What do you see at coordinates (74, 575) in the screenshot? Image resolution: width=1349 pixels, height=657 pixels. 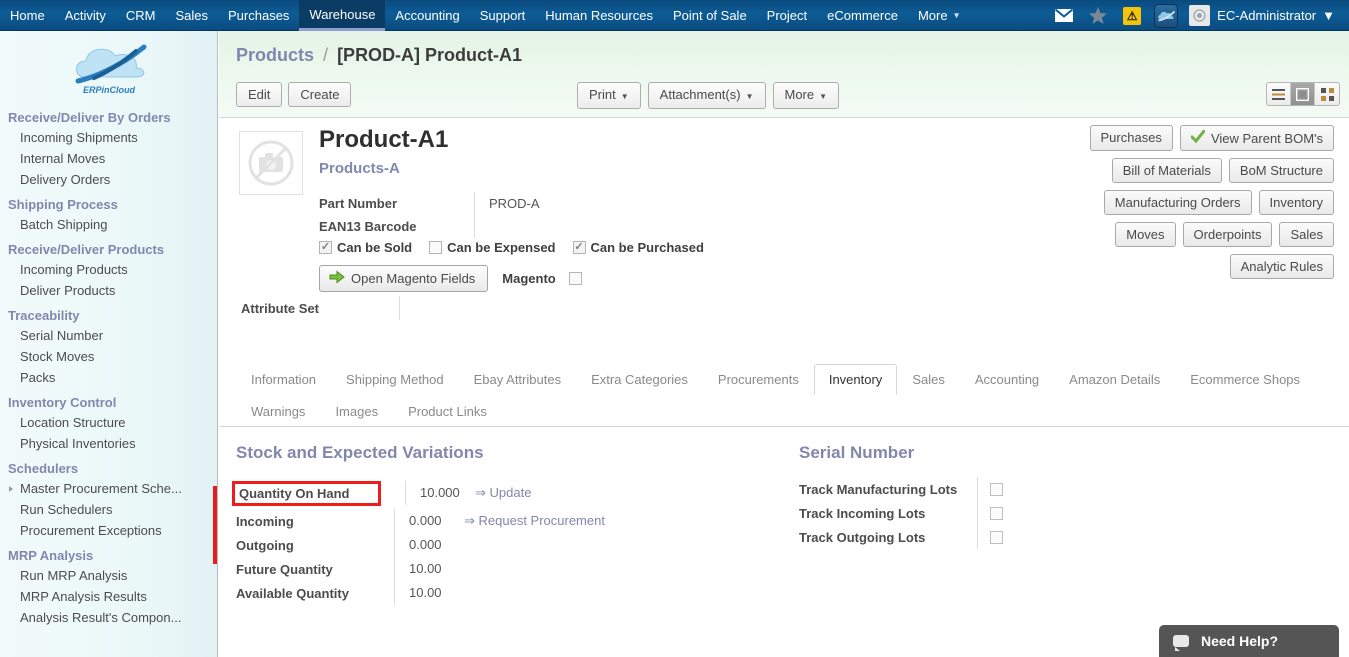 I see `sidebar-item-label: Run MRP Analysis` at bounding box center [74, 575].